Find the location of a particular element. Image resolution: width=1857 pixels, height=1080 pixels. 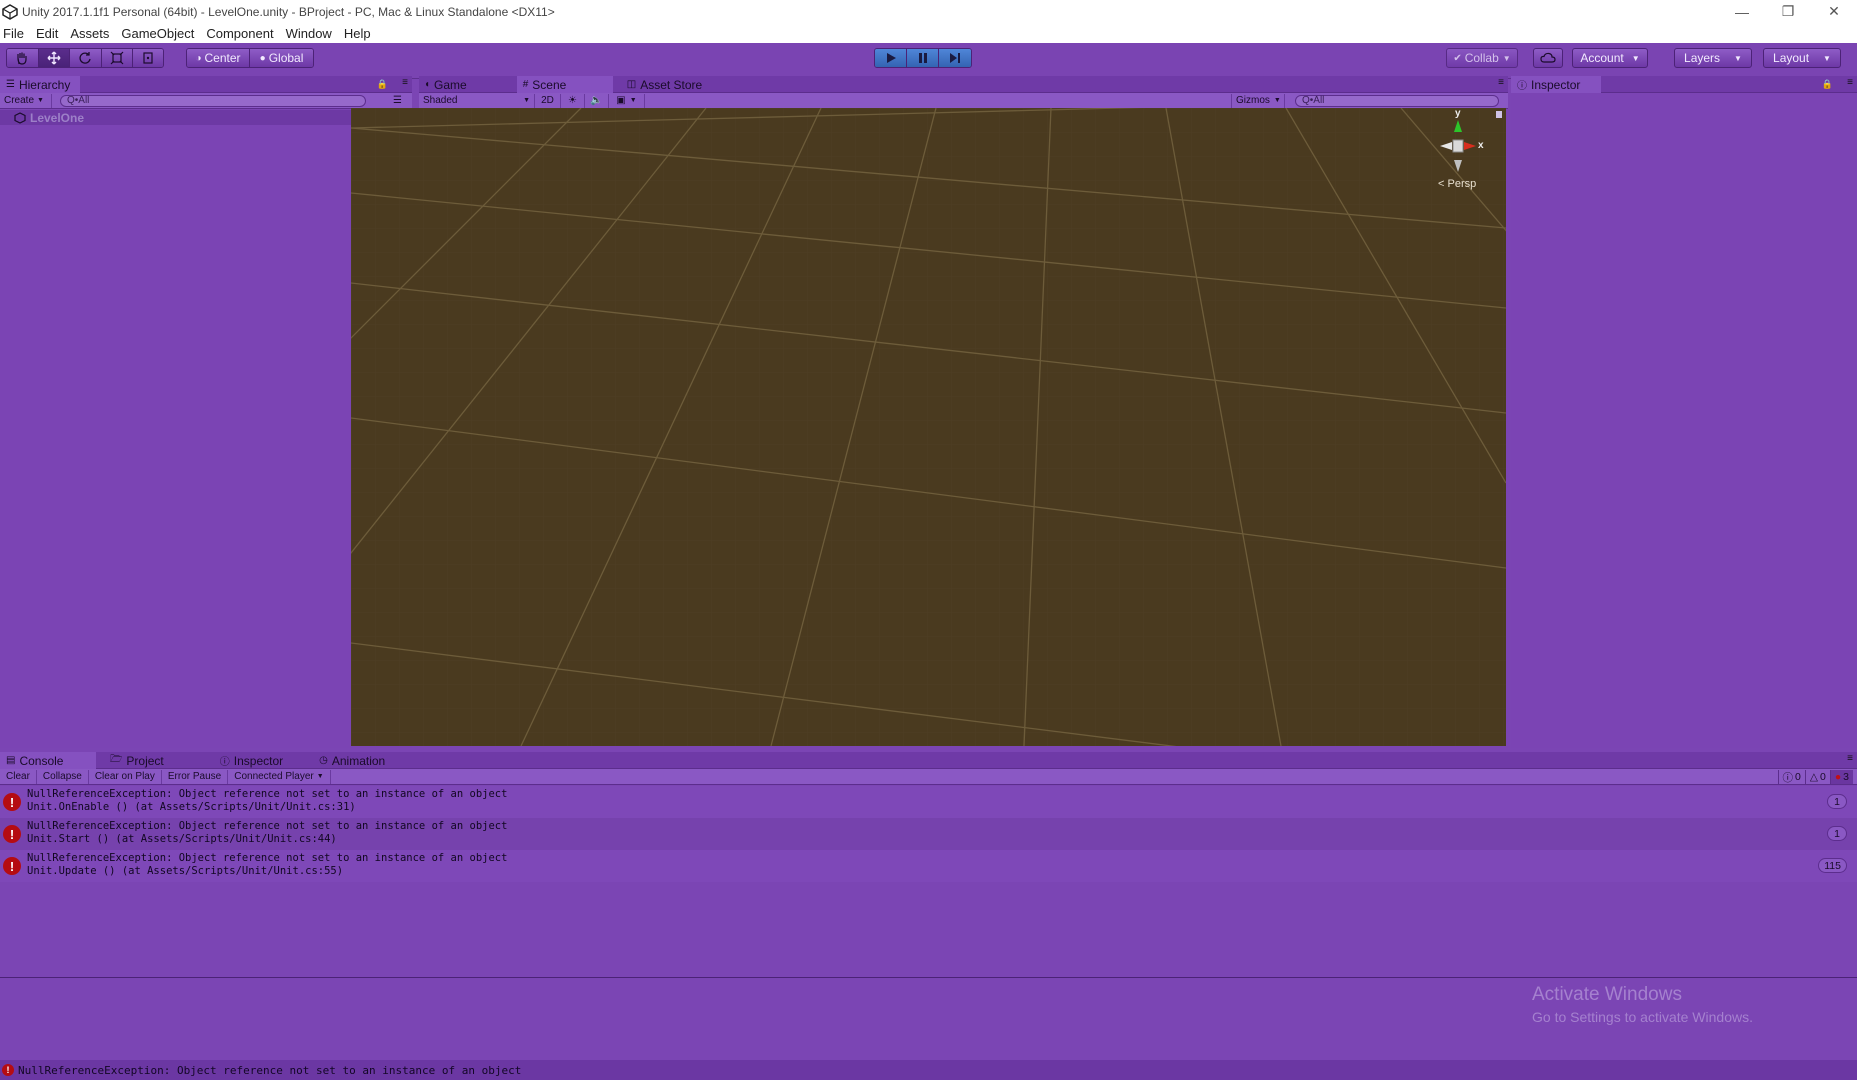

layers-dropdown: Layers ▼ is located at coordinates (1713, 58).